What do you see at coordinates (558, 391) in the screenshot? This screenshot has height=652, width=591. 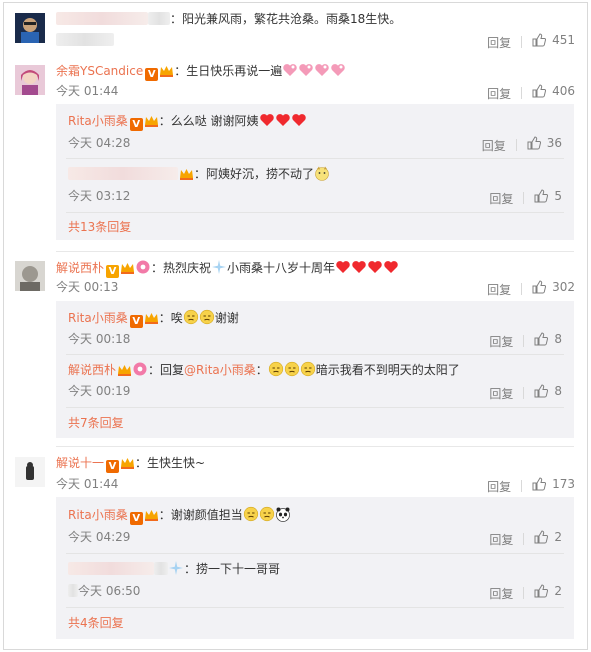 I see `like-count: 8` at bounding box center [558, 391].